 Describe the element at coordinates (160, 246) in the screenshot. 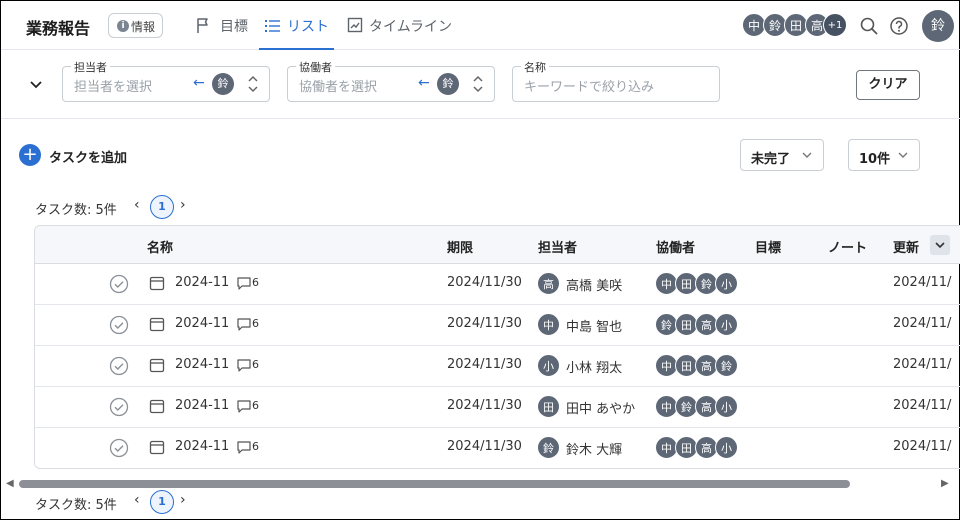

I see `column-header-name: 名称` at that location.